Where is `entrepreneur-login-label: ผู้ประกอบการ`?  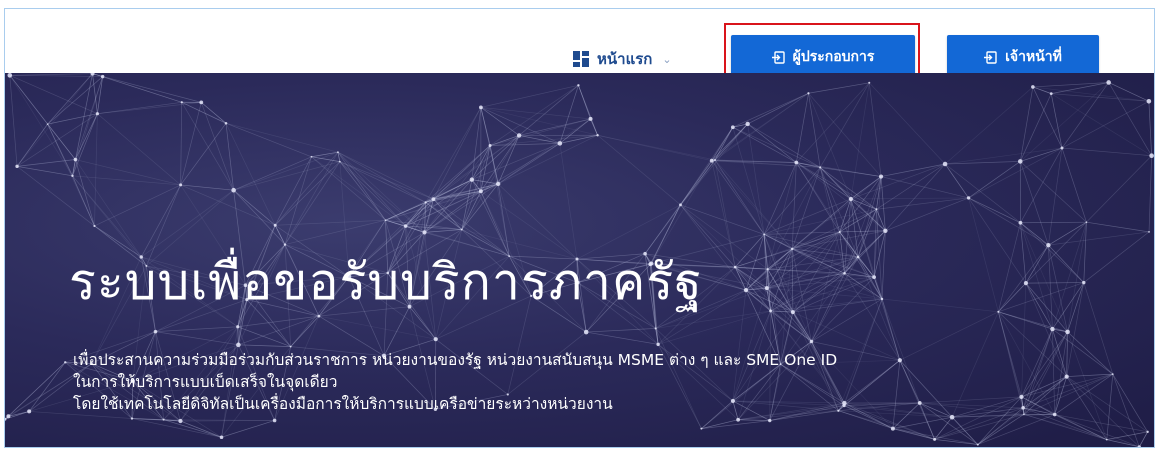
entrepreneur-login-label: ผู้ประกอบการ is located at coordinates (833, 57).